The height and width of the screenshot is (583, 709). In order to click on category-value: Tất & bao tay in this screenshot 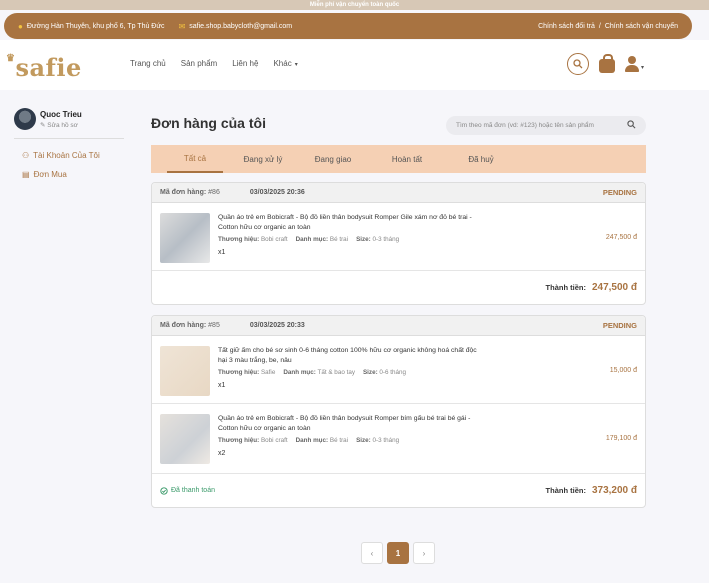, I will do `click(336, 372)`.